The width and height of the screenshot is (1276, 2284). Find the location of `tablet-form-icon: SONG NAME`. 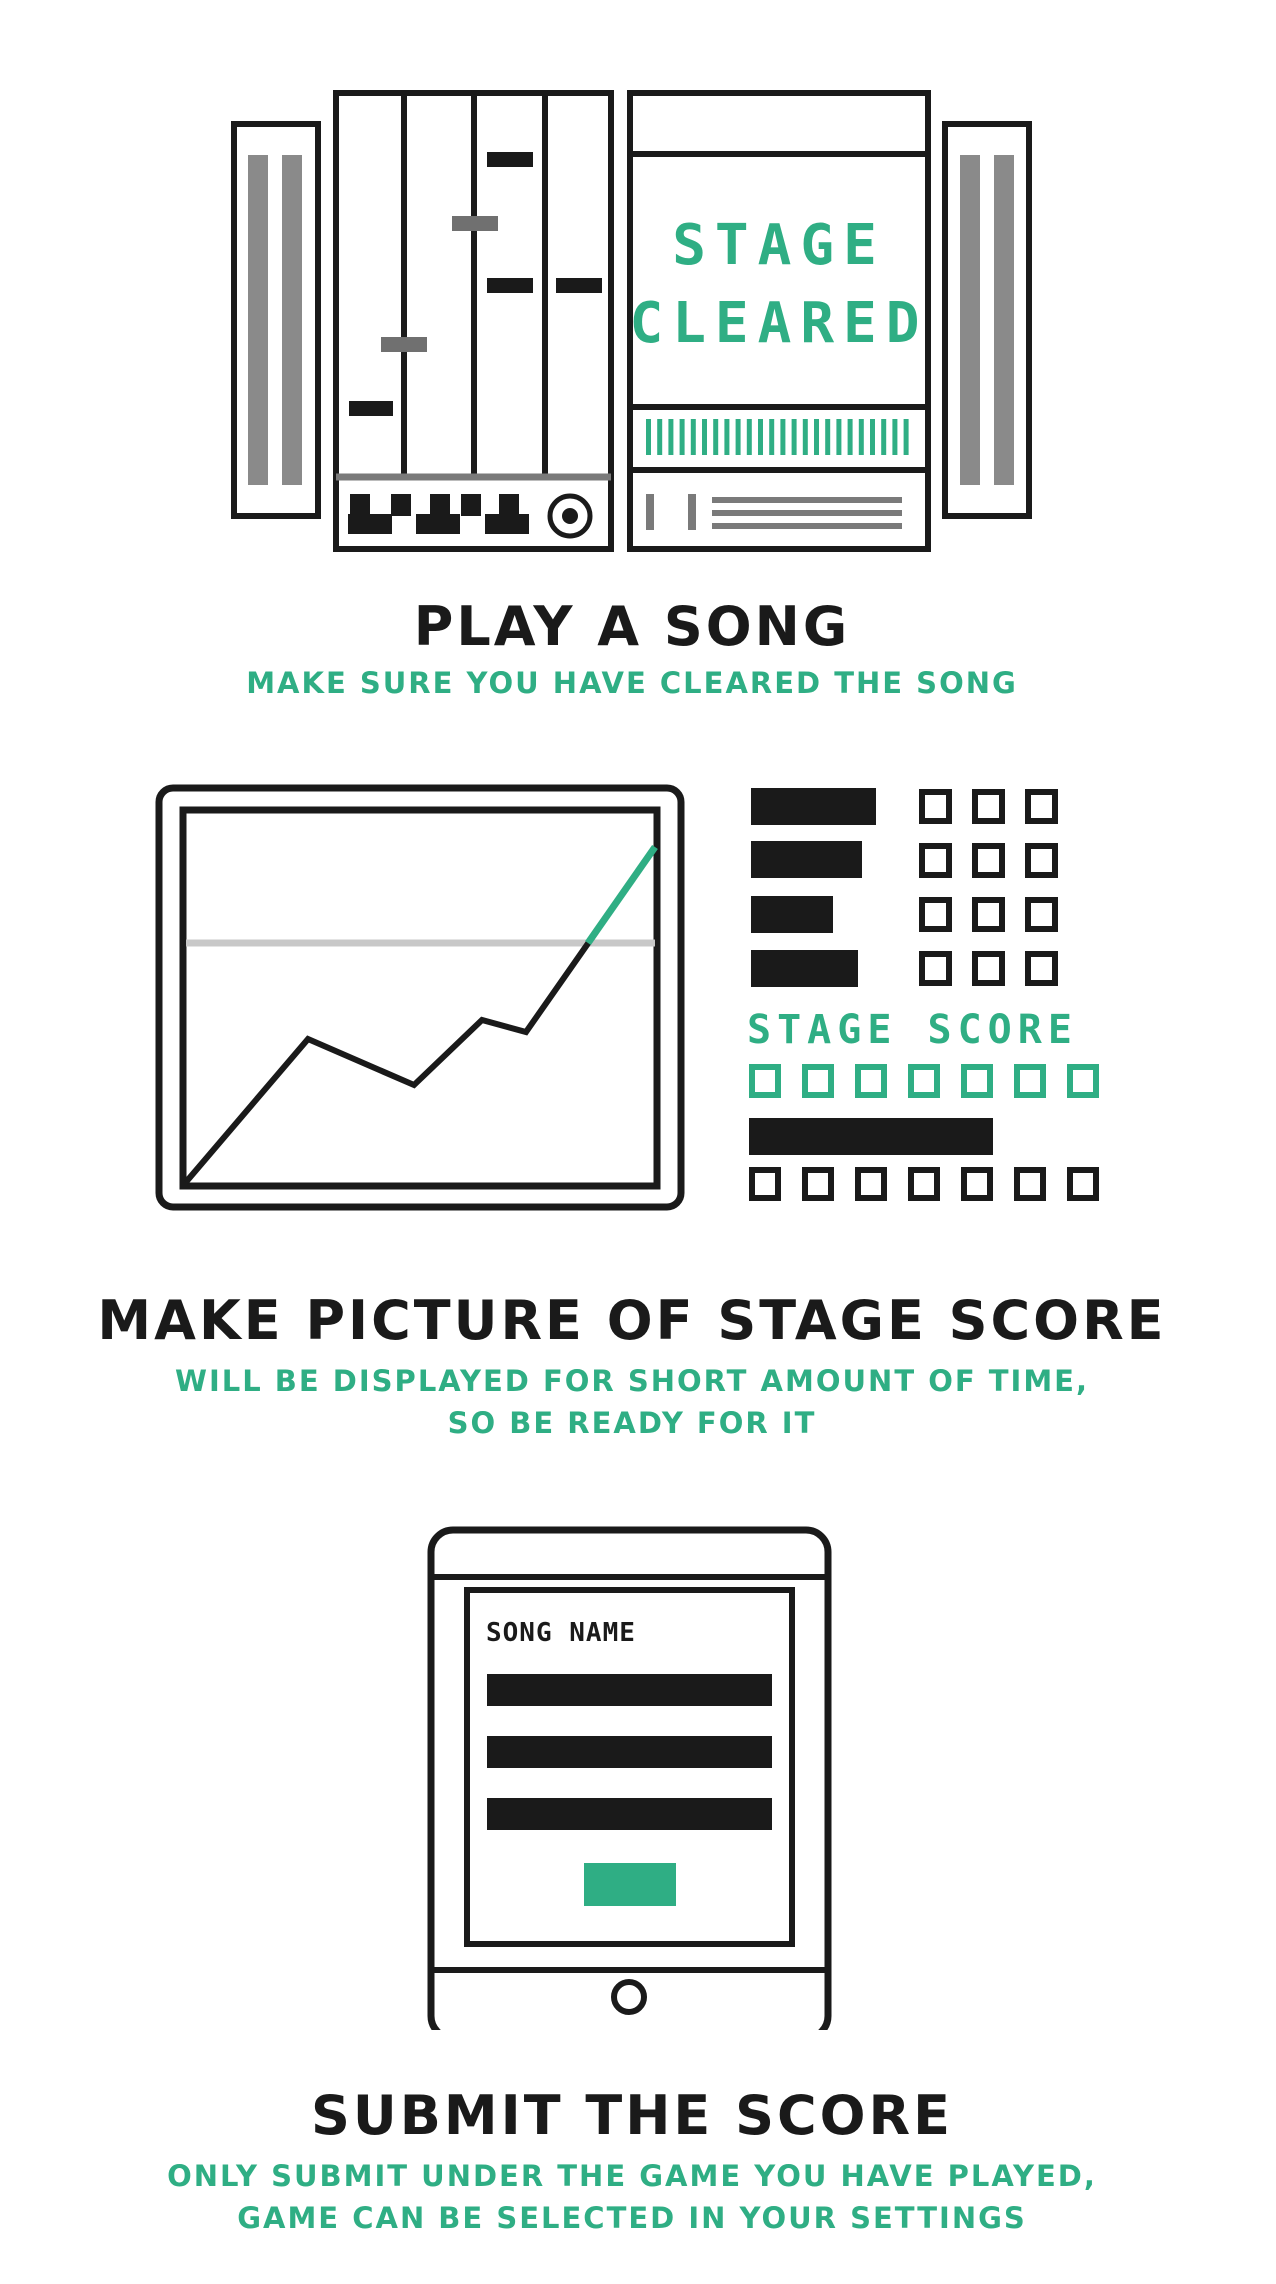

tablet-form-icon: SONG NAME is located at coordinates (629, 1778).